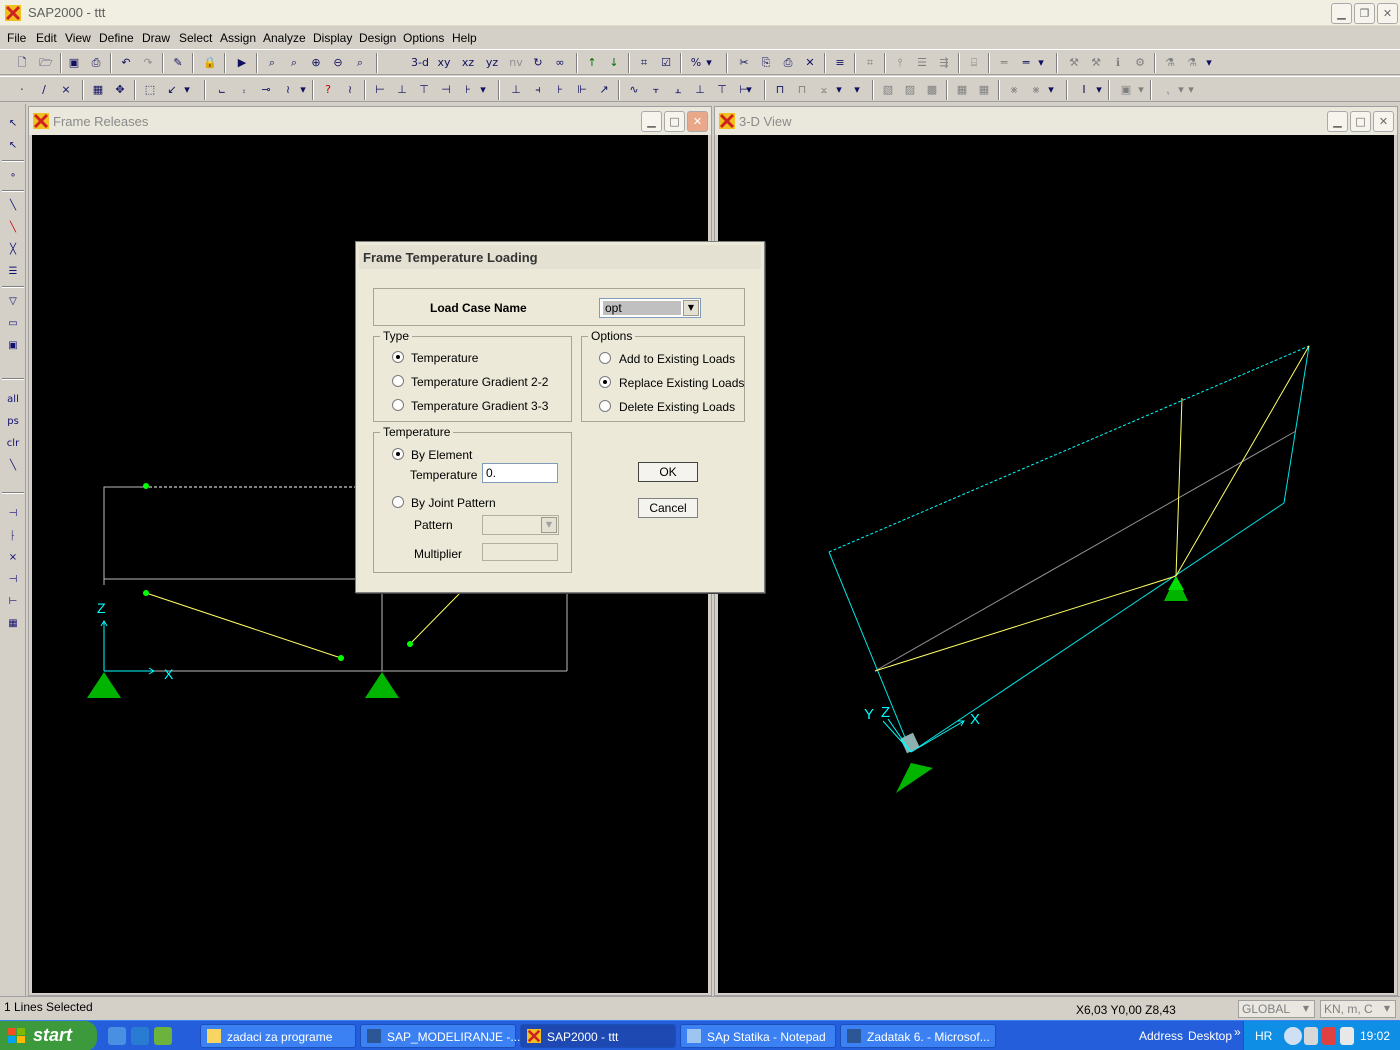  I want to click on taskbar-item-notepad: SAp Statika - Notepad, so click(758, 1036).